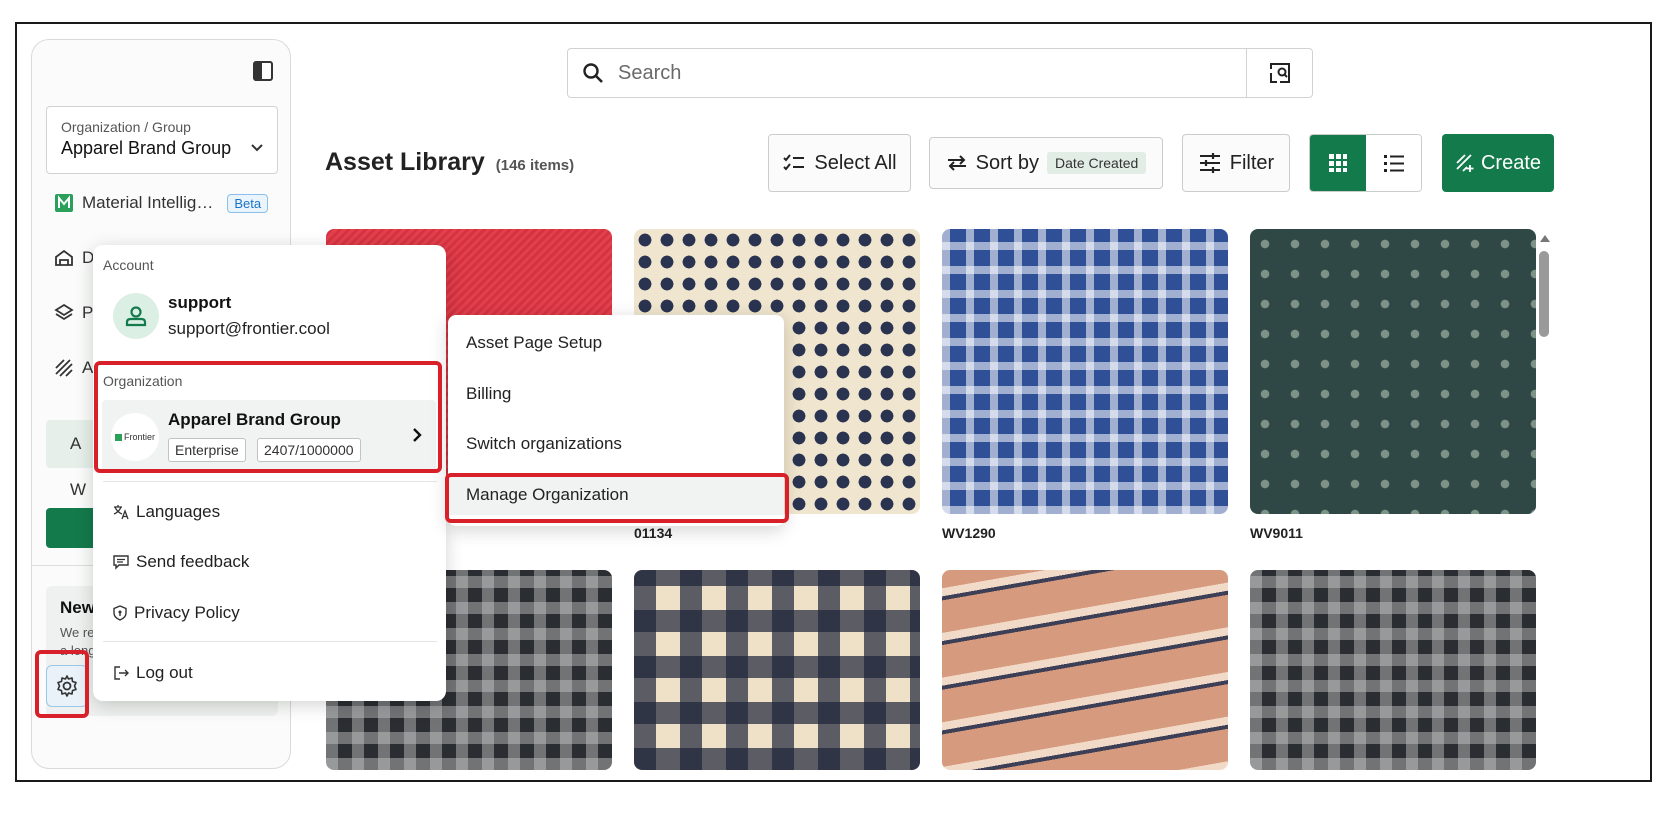 This screenshot has width=1664, height=820. What do you see at coordinates (248, 203) in the screenshot?
I see `beta-badge: Beta` at bounding box center [248, 203].